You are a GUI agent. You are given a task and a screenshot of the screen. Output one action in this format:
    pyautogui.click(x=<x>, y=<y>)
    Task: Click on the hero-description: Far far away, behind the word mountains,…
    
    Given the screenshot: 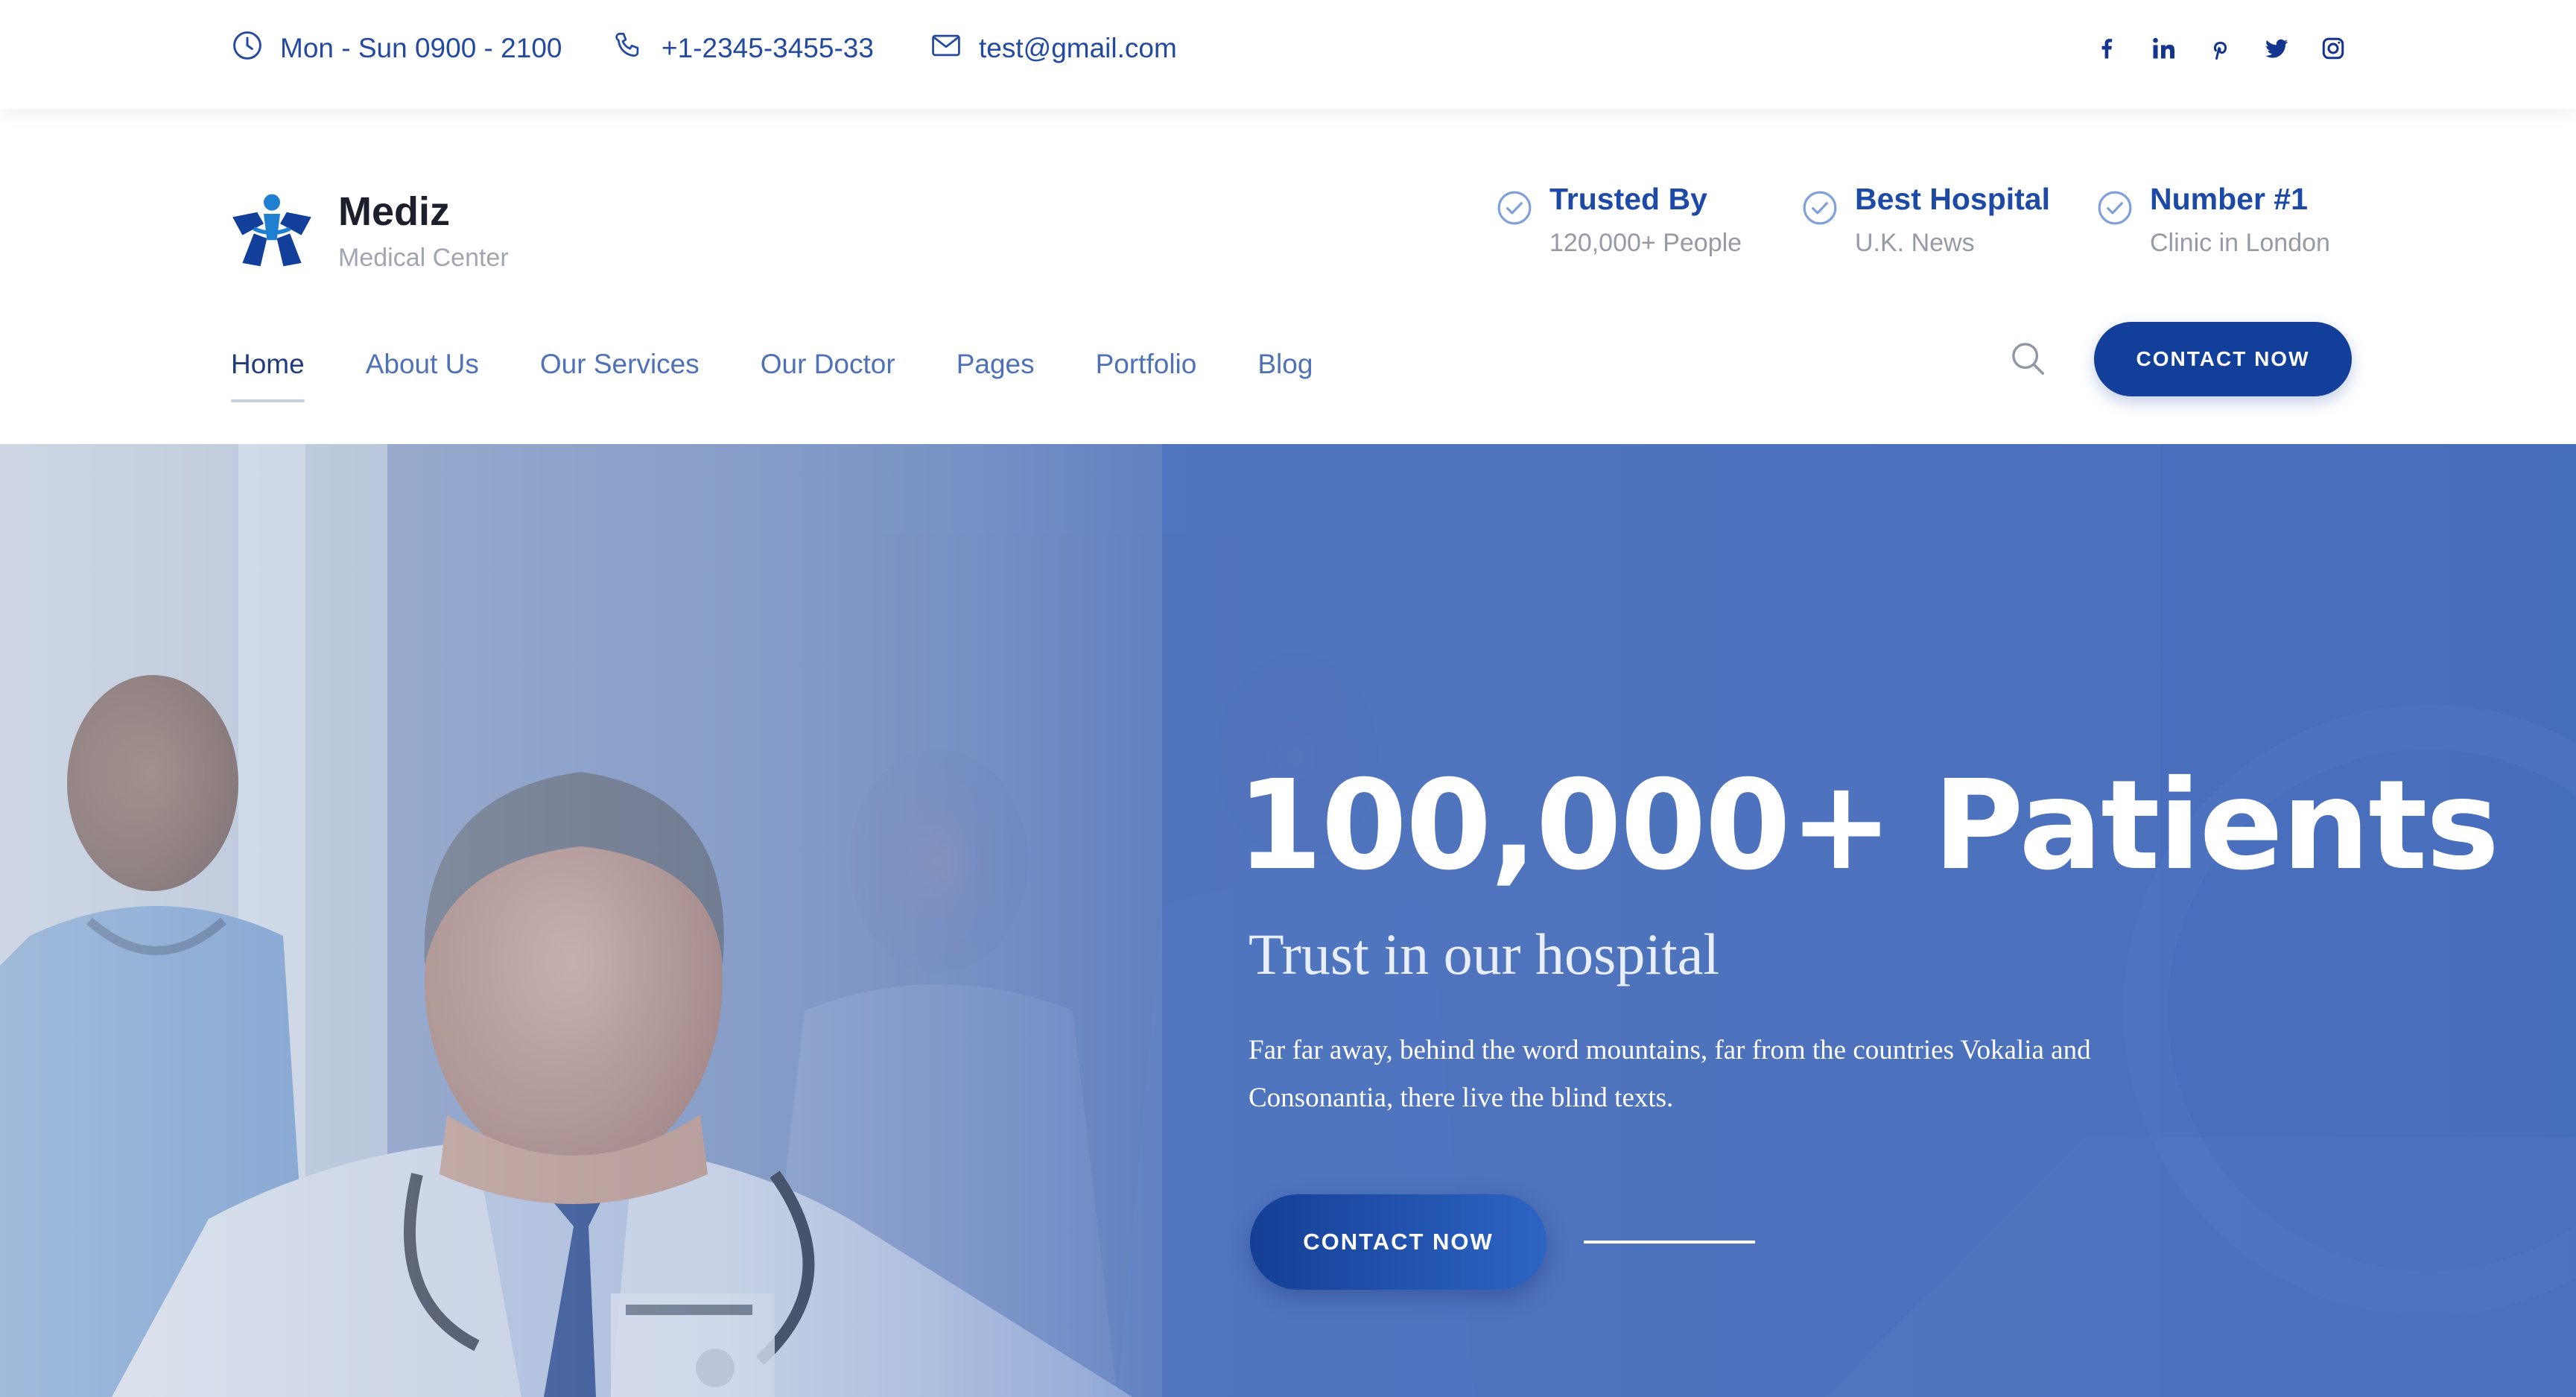 What is the action you would take?
    pyautogui.click(x=1670, y=1074)
    